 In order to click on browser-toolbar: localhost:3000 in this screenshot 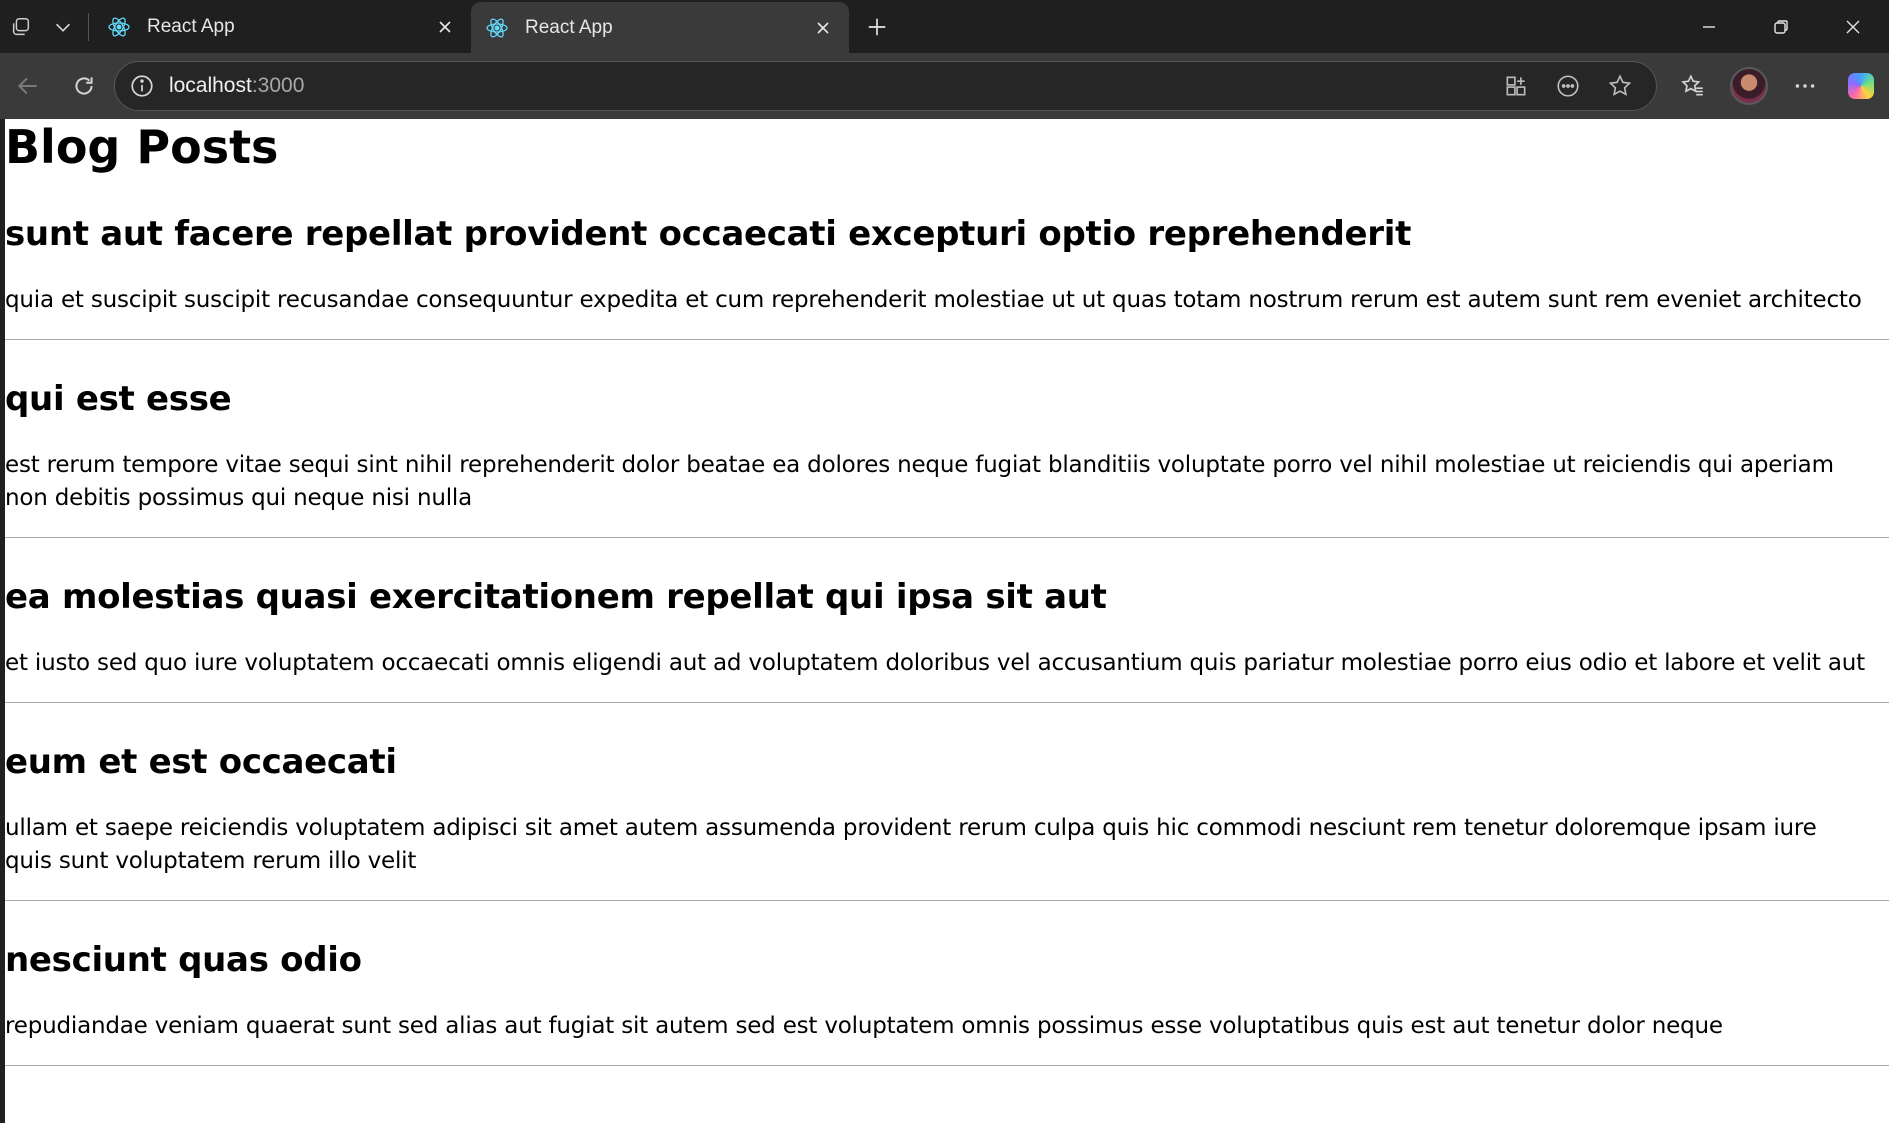, I will do `click(944, 86)`.